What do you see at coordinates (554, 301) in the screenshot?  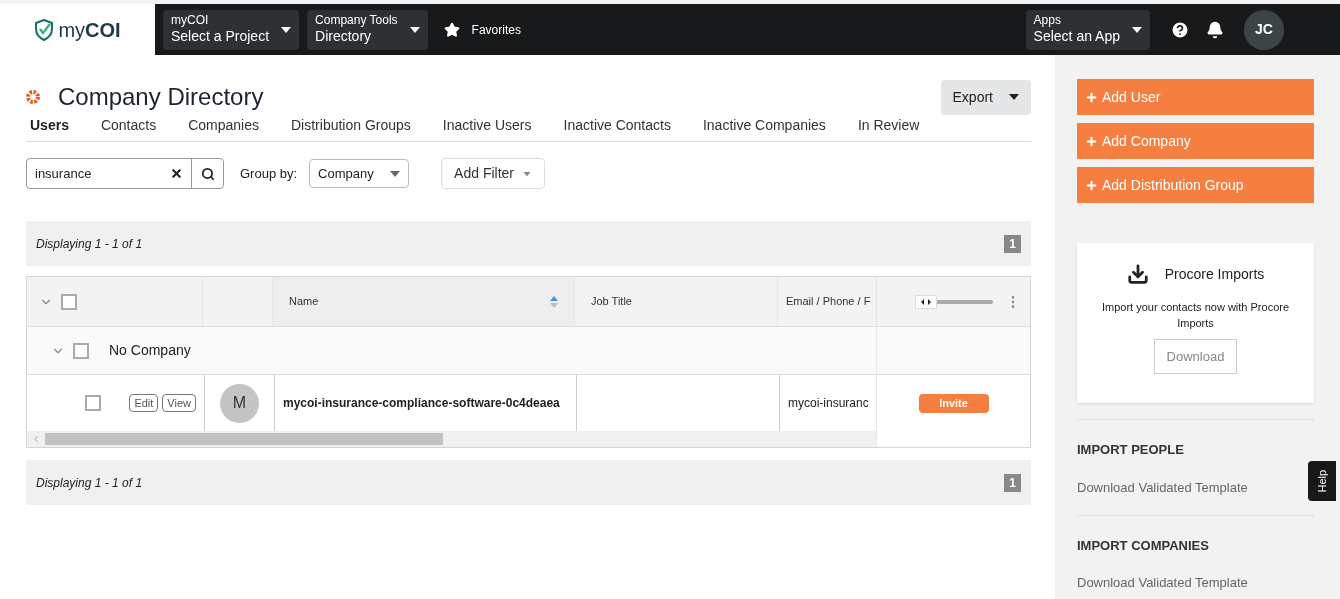 I see `sort-icon` at bounding box center [554, 301].